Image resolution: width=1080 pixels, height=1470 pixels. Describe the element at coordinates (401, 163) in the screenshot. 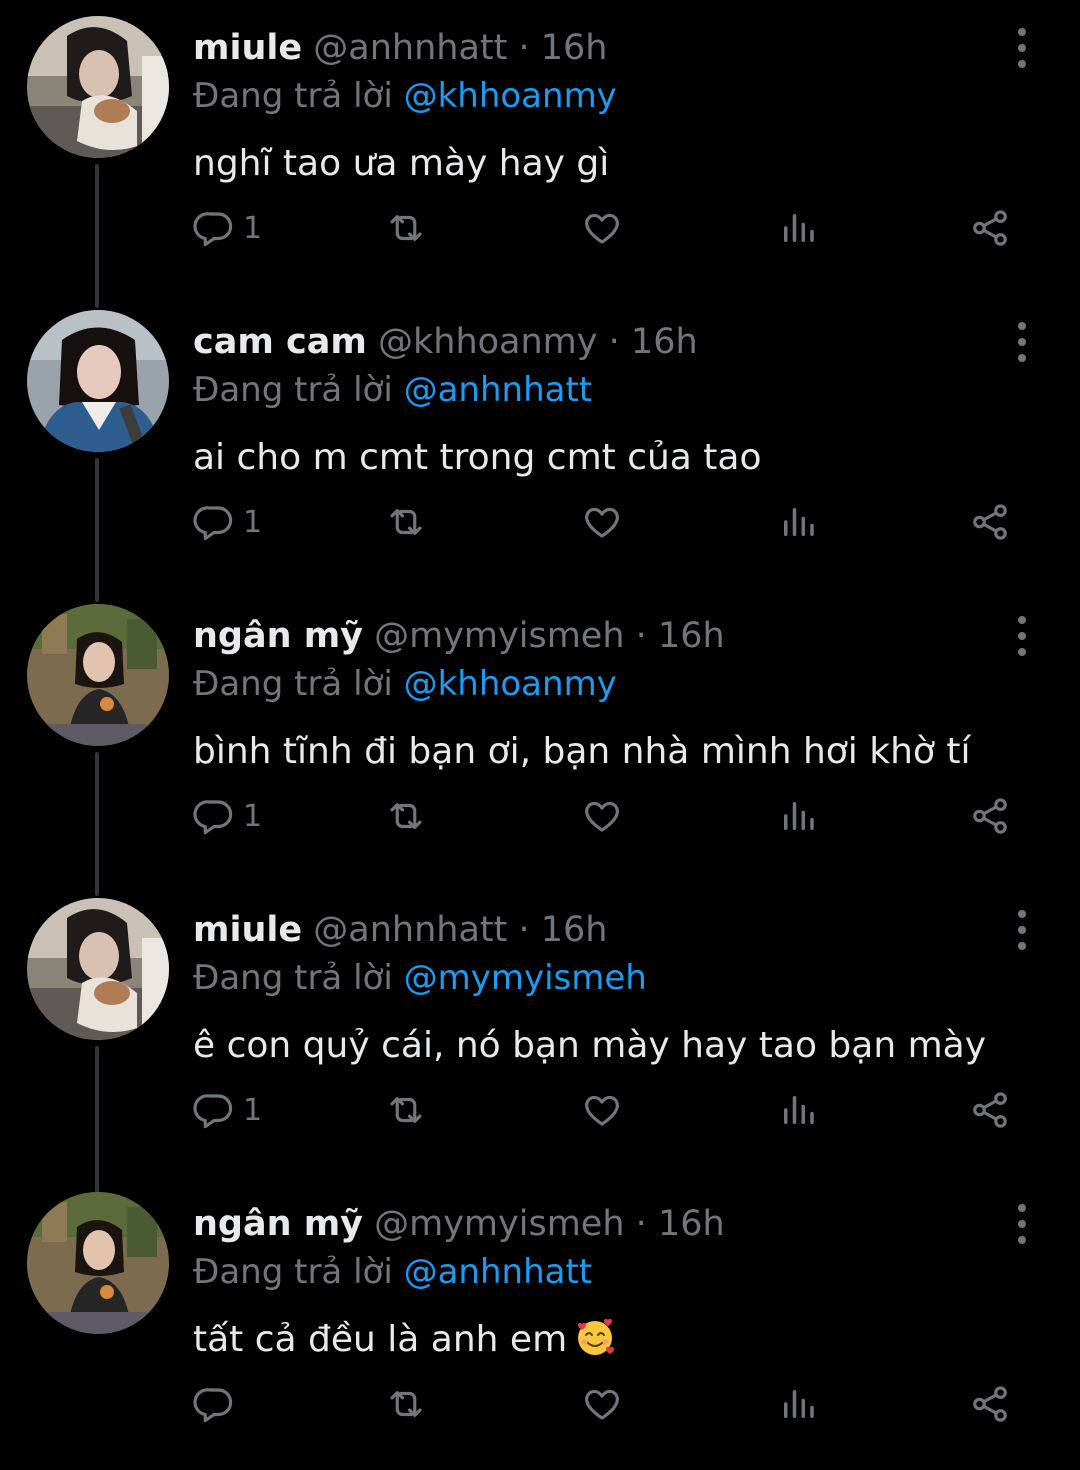

I see `tweet-text: nghĩ tao ưa mày hay gì` at that location.